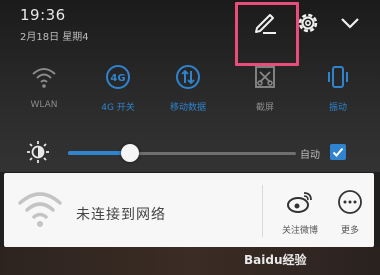 The image size is (380, 275). Describe the element at coordinates (350, 202) in the screenshot. I see `more-icon` at that location.